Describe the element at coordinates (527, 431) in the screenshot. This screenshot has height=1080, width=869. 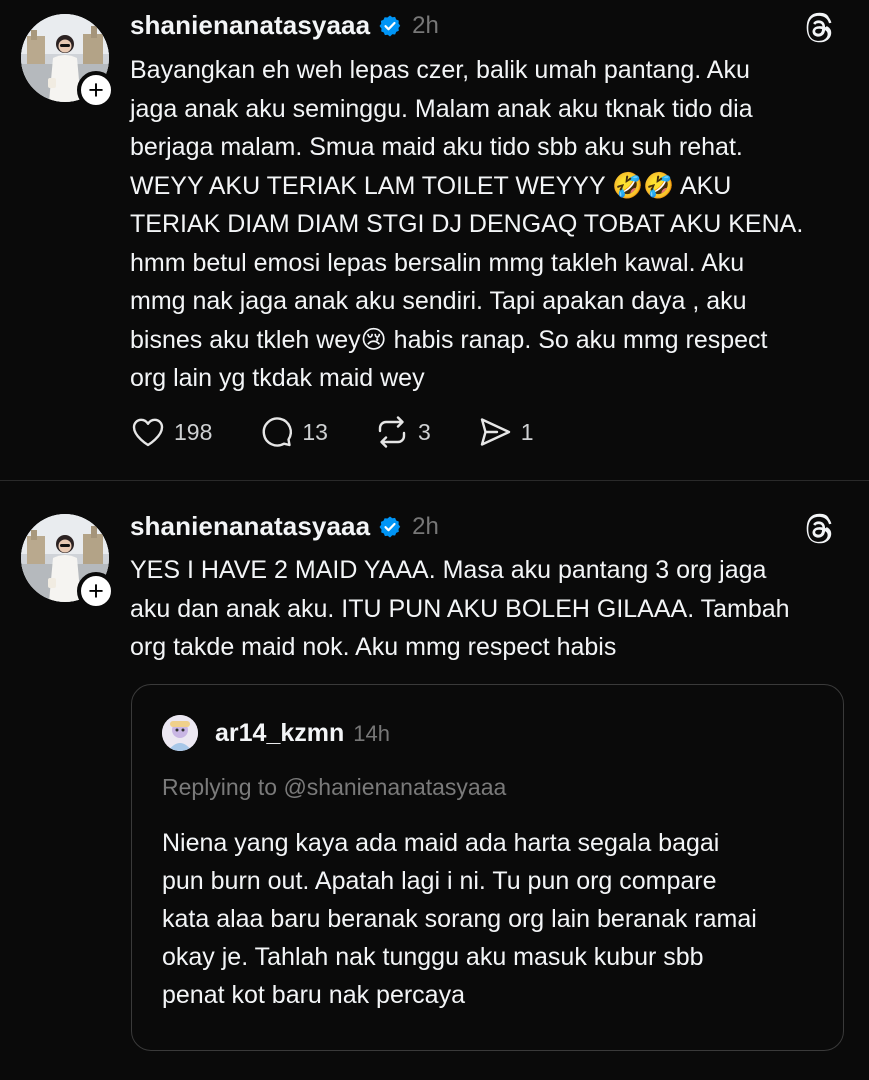
I see `share-count: 1` at that location.